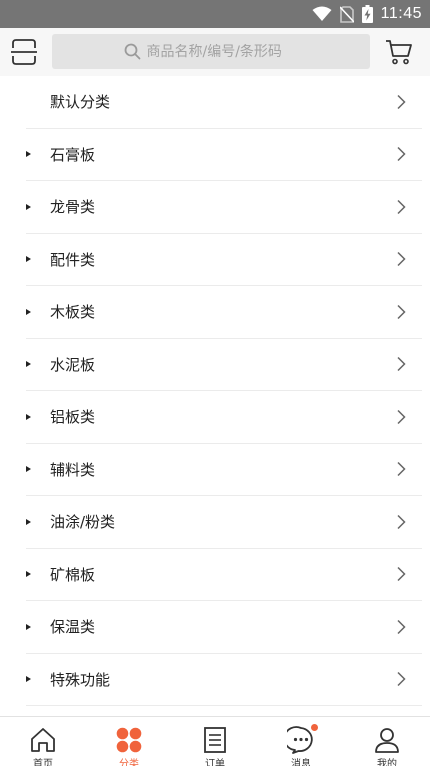 This screenshot has height=766, width=430. Describe the element at coordinates (73, 574) in the screenshot. I see `category-label: 矿棉板` at that location.